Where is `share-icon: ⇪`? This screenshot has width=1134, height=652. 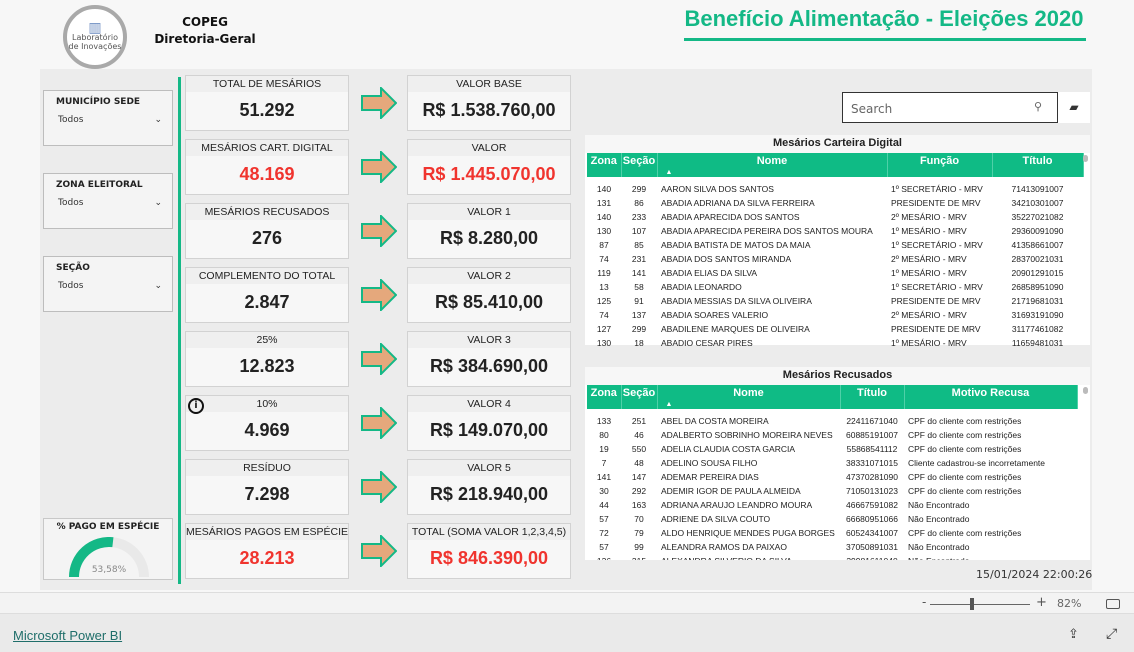
share-icon: ⇪ is located at coordinates (1073, 634).